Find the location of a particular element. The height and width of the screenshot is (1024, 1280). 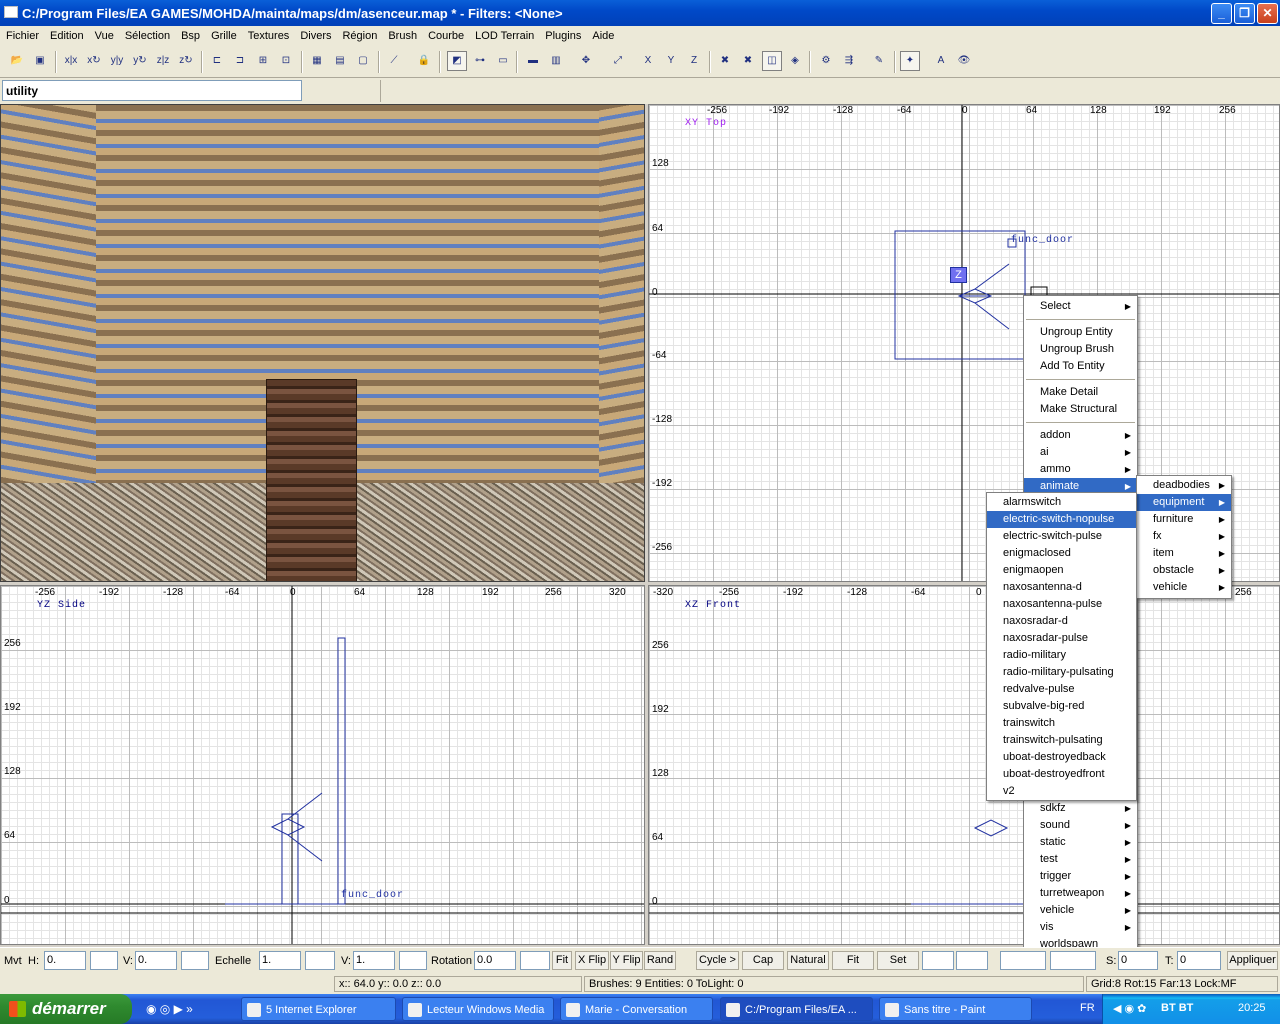

task-conversation: Marie - Conversation is located at coordinates (636, 1009).